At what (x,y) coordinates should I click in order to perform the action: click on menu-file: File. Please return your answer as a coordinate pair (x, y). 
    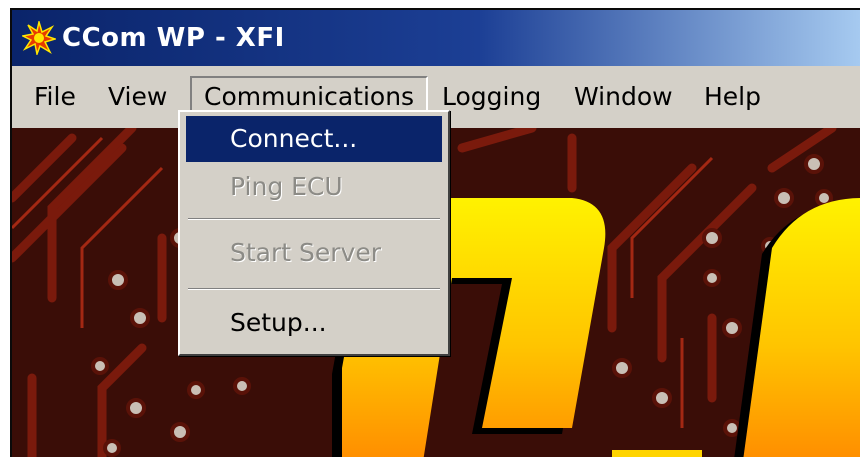
    Looking at the image, I should click on (55, 97).